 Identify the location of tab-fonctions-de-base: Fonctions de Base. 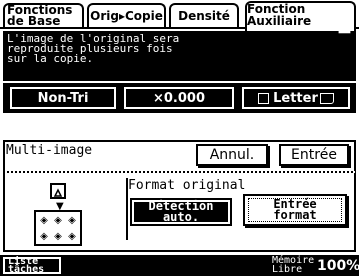
(43, 15).